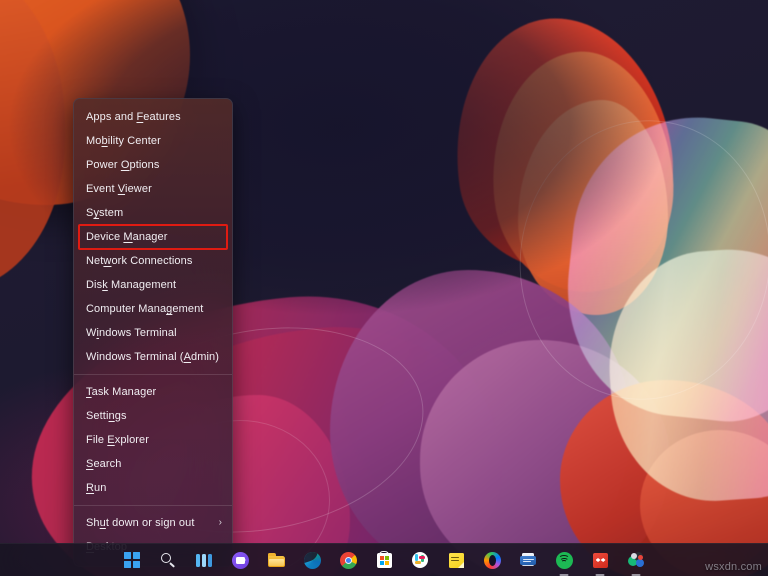 This screenshot has width=768, height=576. I want to click on menu-item-label: Disk Management, so click(131, 285).